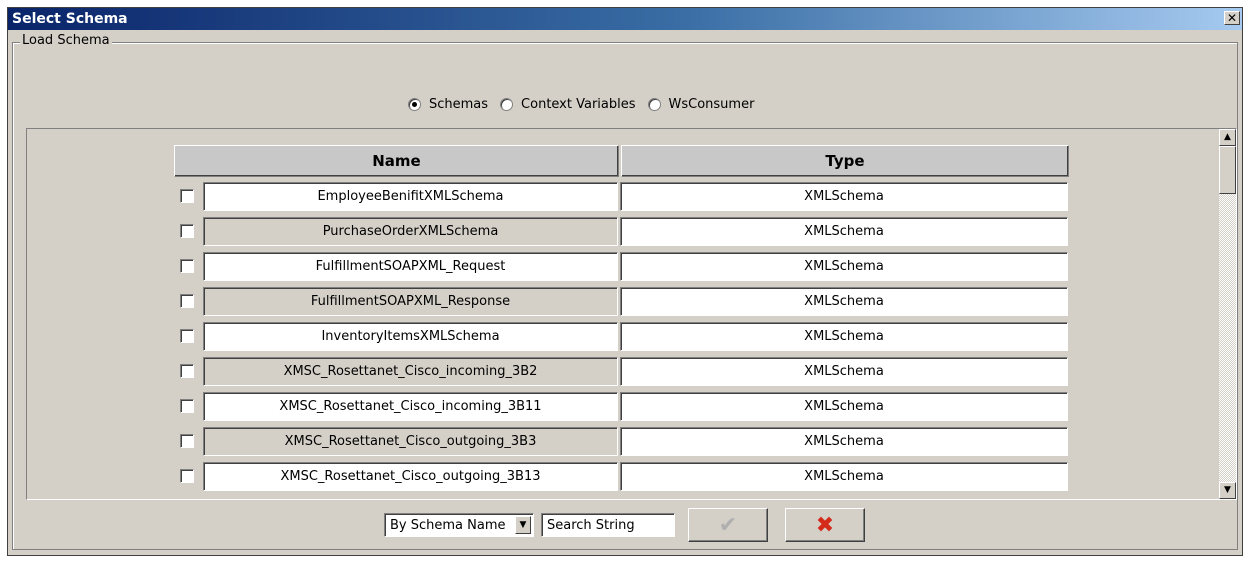 The height and width of the screenshot is (561, 1253). I want to click on x-icon: ✖, so click(825, 525).